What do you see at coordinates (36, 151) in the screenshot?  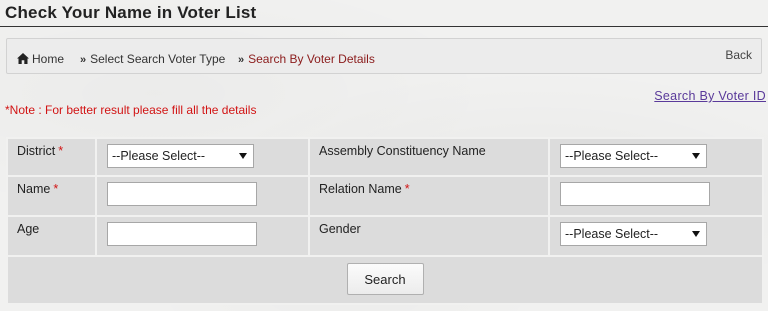 I see `district-label: District` at bounding box center [36, 151].